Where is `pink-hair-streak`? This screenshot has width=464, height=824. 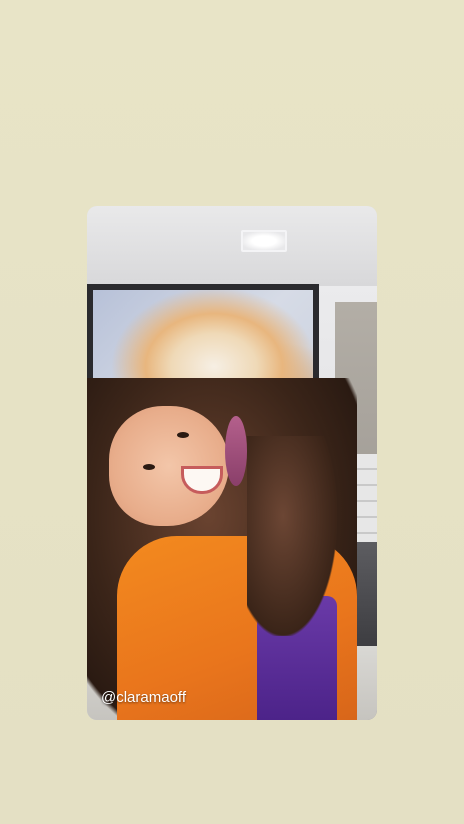
pink-hair-streak is located at coordinates (236, 451).